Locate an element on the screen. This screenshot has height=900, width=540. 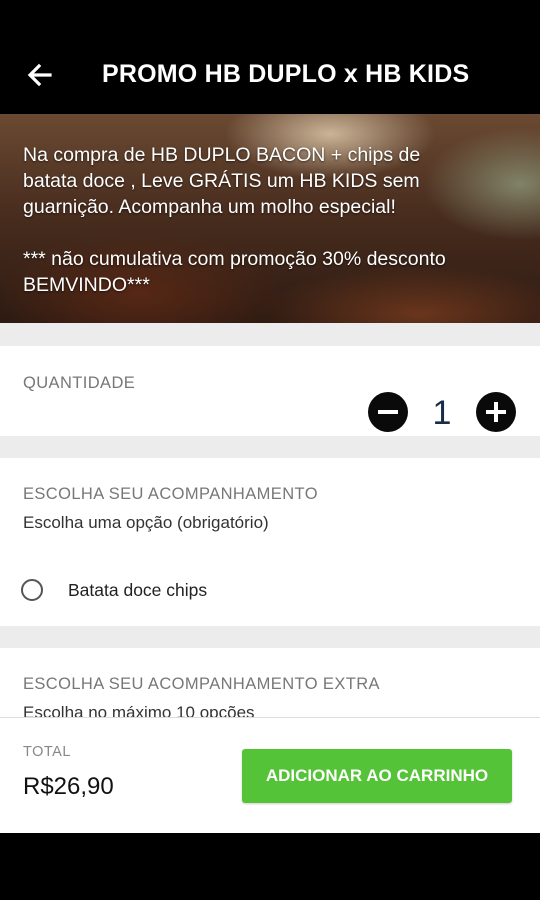
promo-disclaimer: BEMVINDO*** is located at coordinates (86, 285).